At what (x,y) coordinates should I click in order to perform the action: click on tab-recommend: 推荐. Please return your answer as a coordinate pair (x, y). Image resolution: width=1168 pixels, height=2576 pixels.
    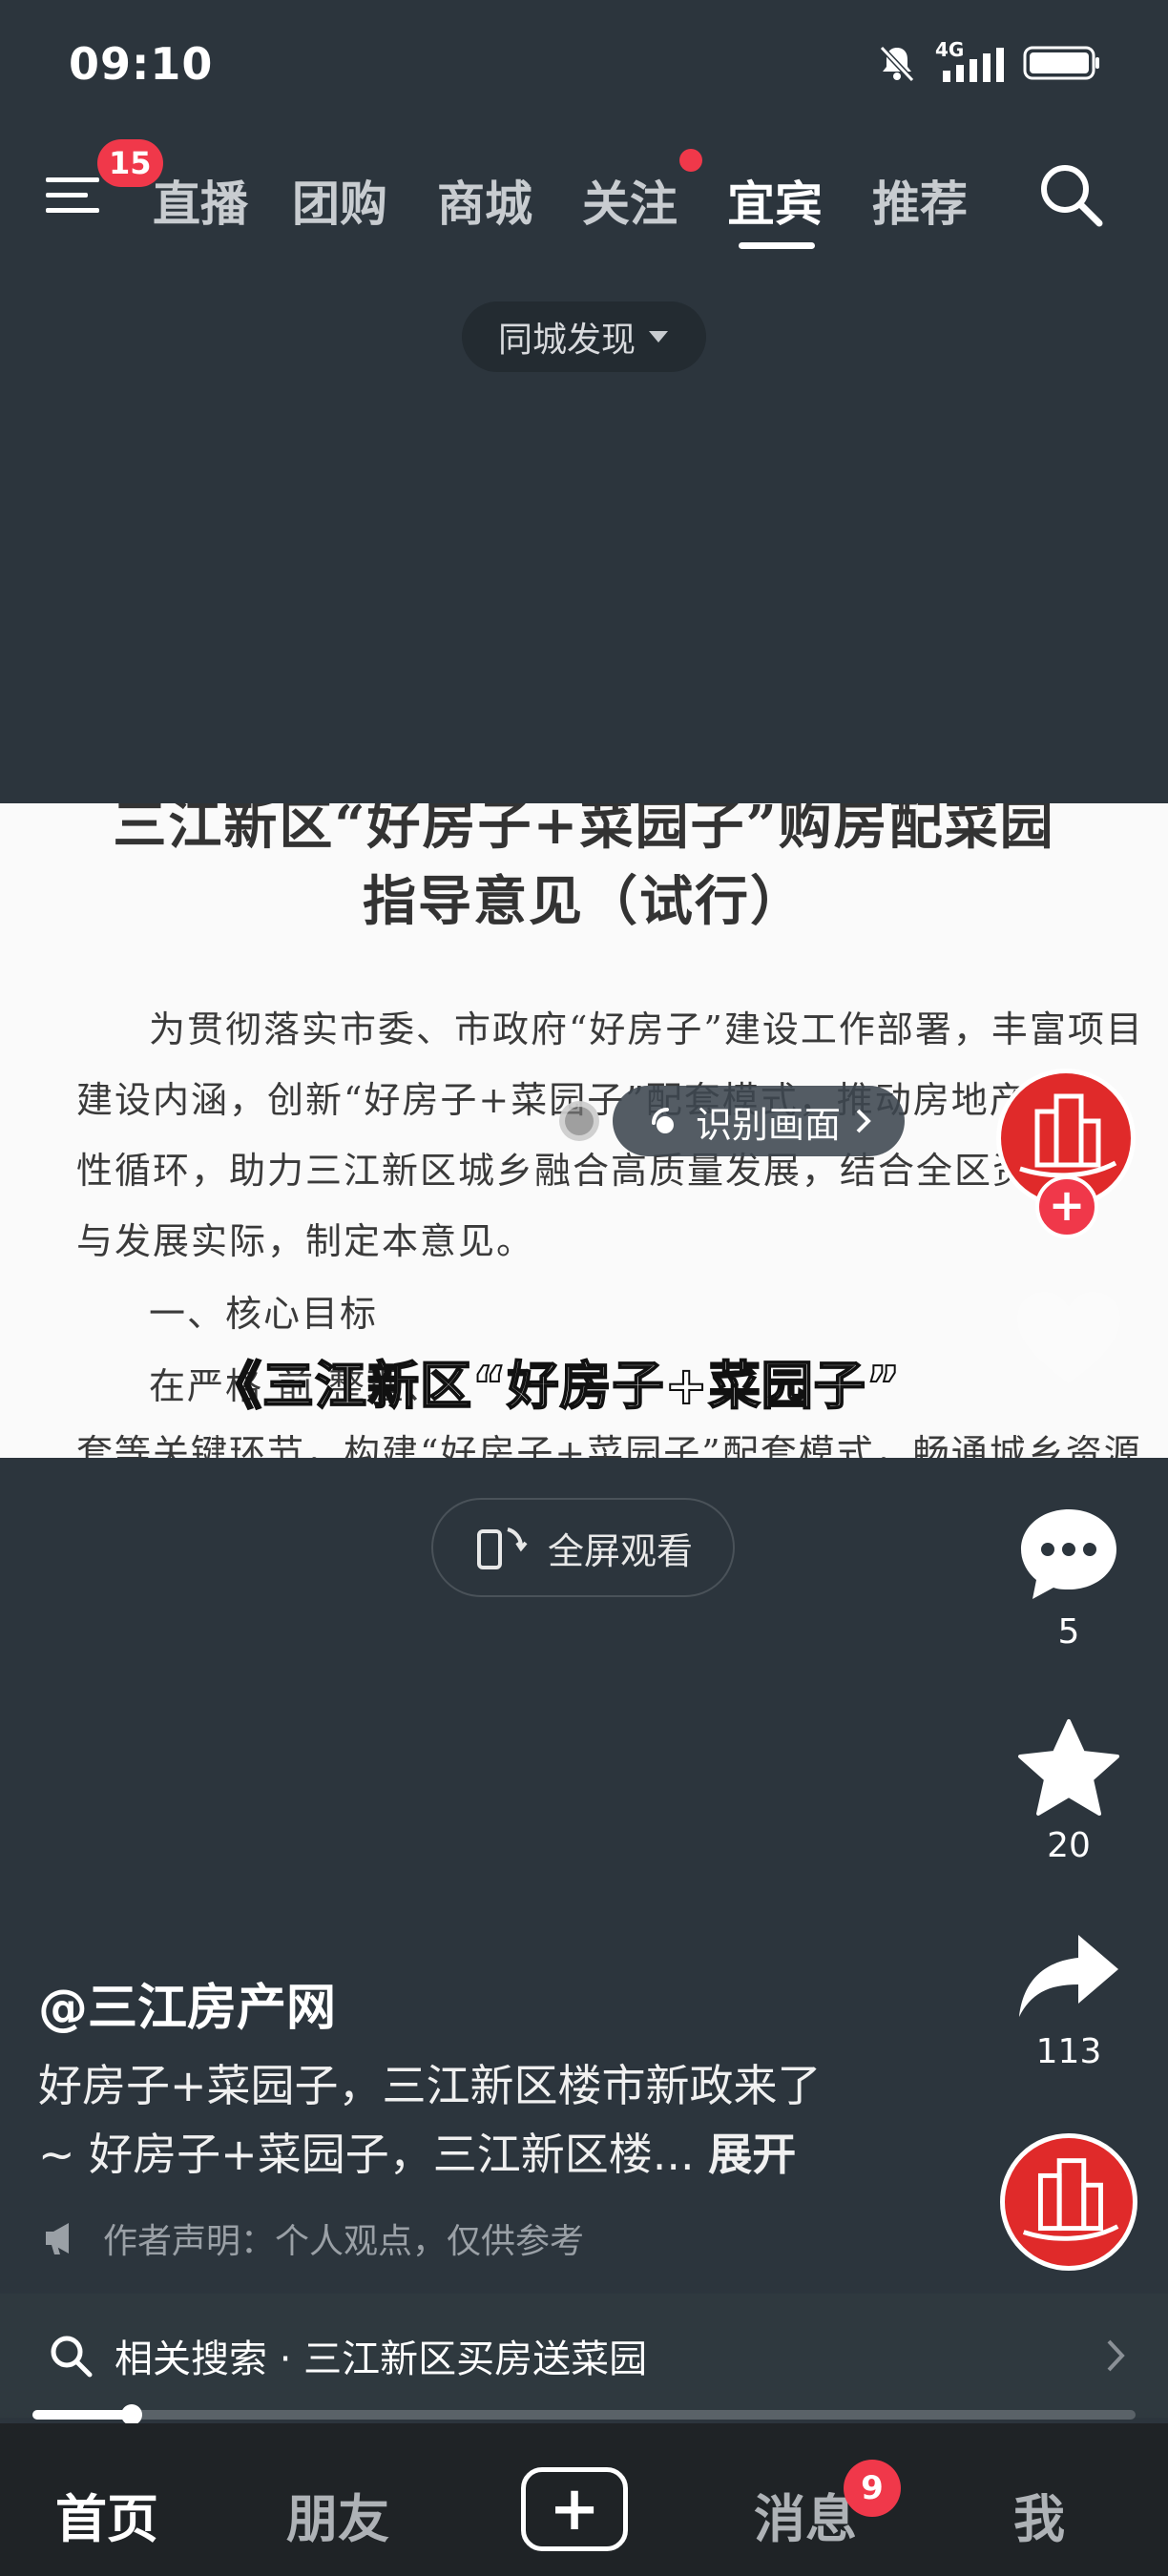
    Looking at the image, I should click on (920, 200).